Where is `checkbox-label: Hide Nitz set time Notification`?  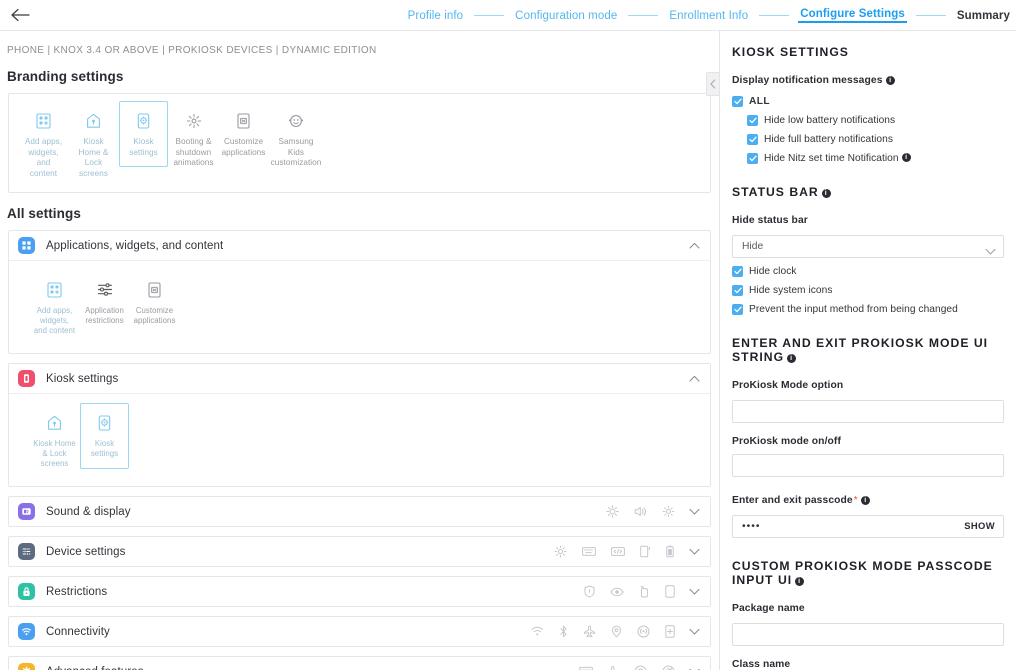
checkbox-label: Hide Nitz set time Notification is located at coordinates (831, 158).